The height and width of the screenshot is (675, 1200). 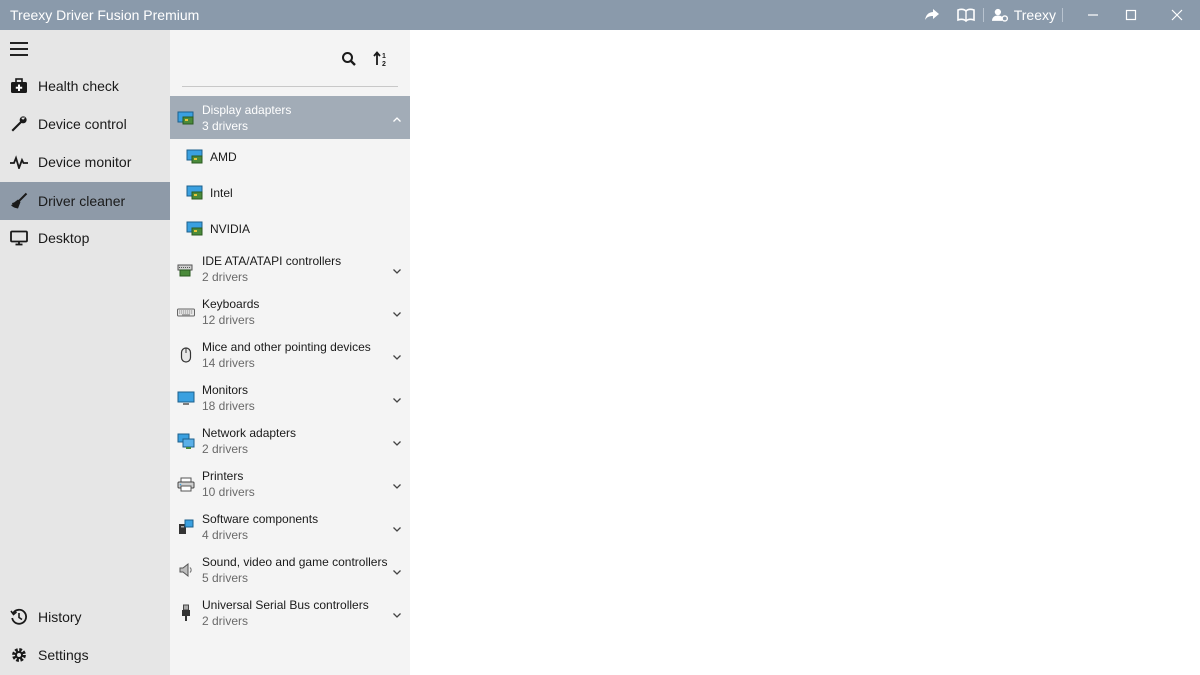 I want to click on nav-item-driver-cleaner: Driver cleaner, so click(x=85, y=201).